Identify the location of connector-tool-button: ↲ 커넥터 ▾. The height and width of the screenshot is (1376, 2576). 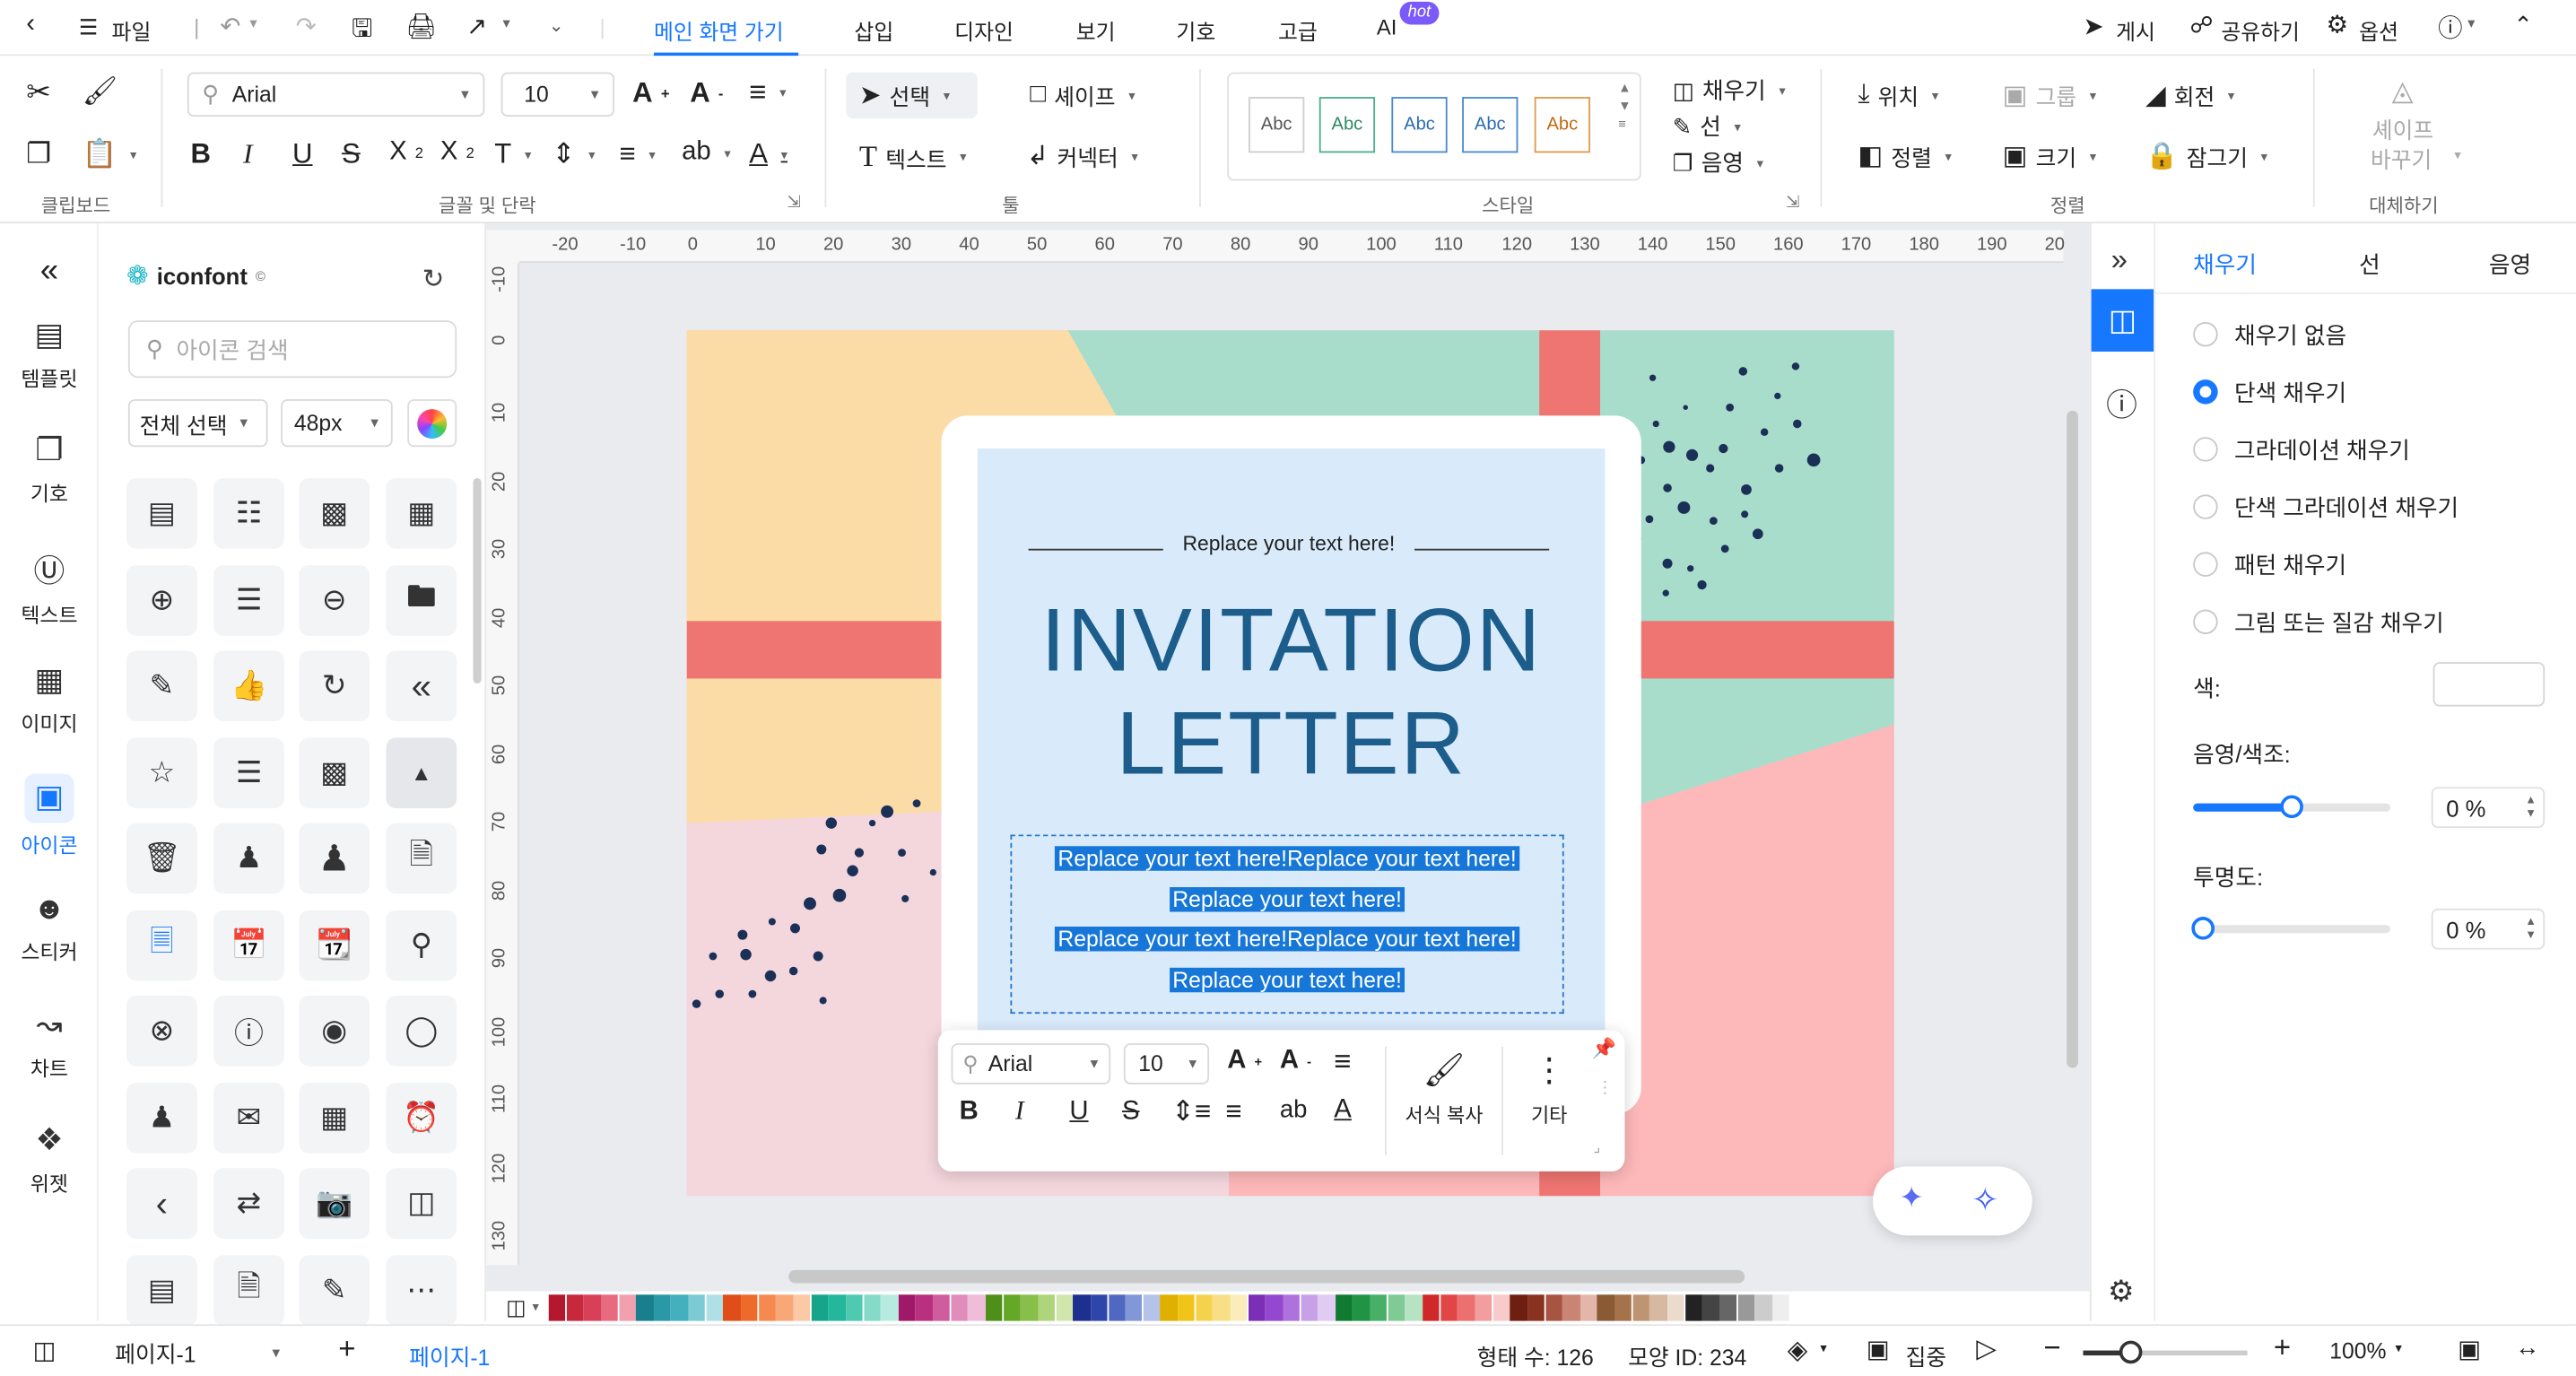
(1082, 156).